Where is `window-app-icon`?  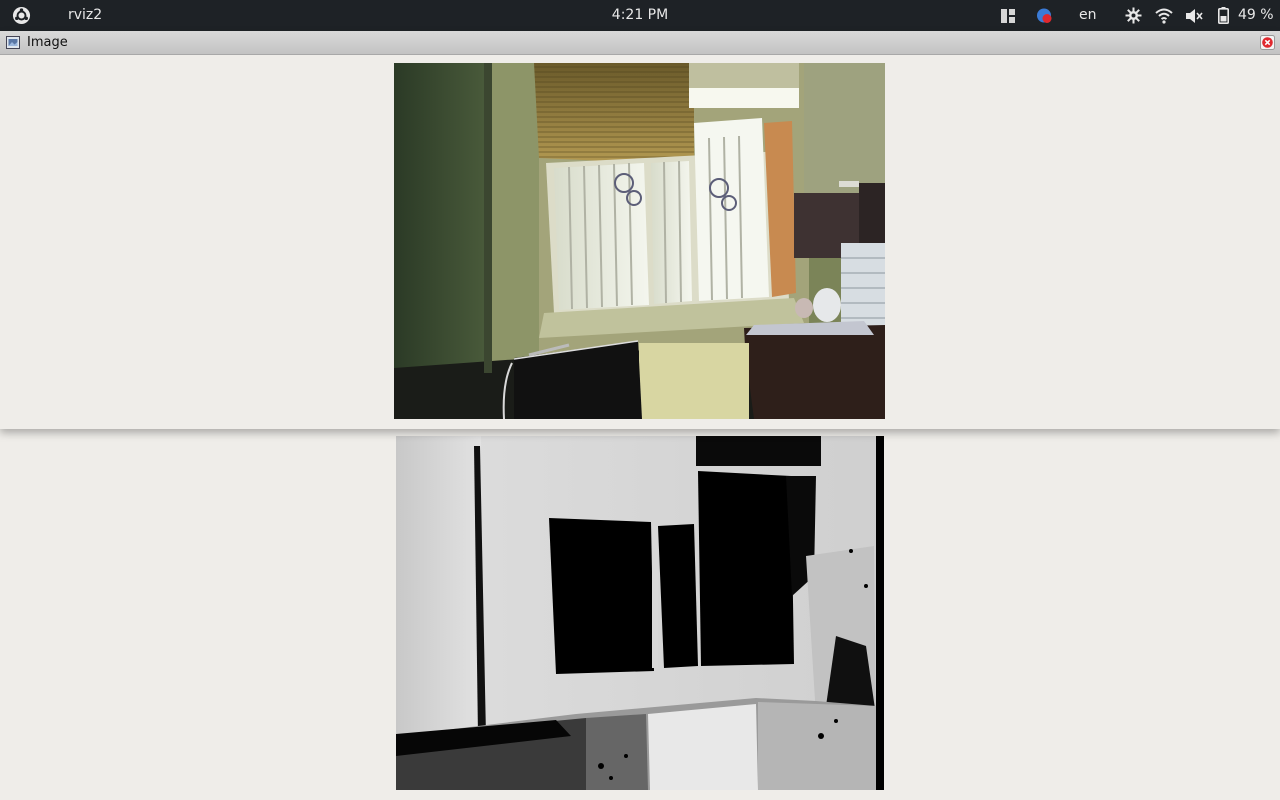
window-app-icon is located at coordinates (13, 42).